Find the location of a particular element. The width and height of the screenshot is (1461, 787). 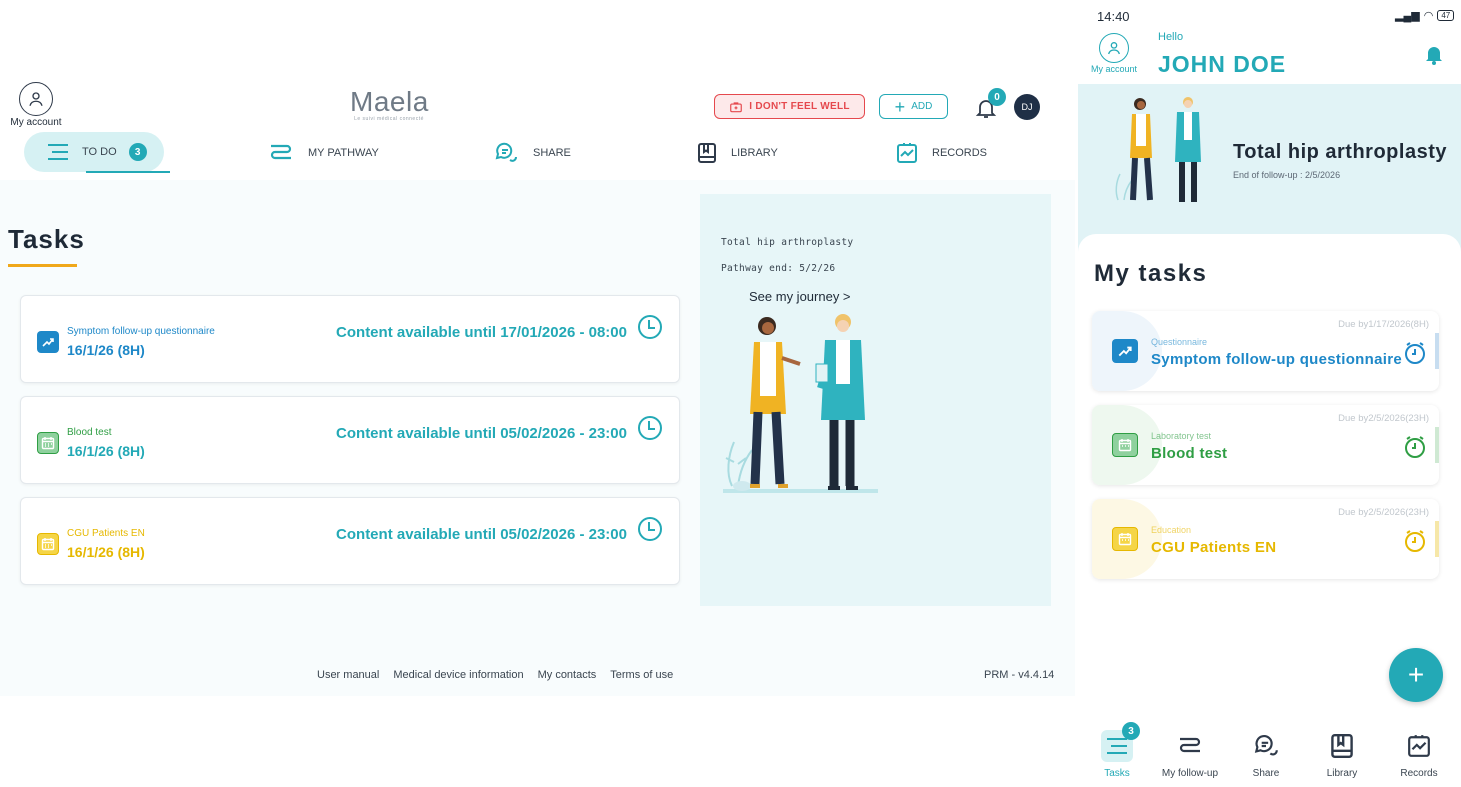

bottom-nav-tasks-label: Tasks is located at coordinates (1117, 773).